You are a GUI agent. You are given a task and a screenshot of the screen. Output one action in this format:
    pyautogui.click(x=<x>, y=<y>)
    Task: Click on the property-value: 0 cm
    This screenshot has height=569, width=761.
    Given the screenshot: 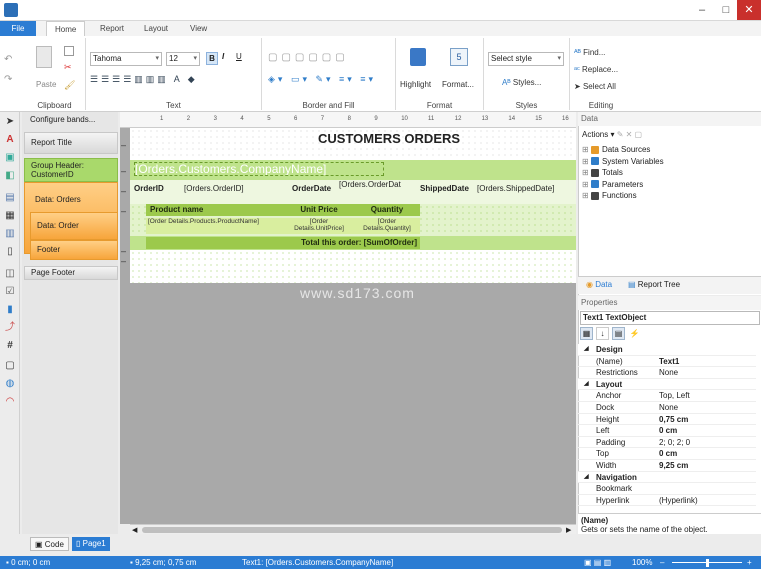 What is the action you would take?
    pyautogui.click(x=668, y=431)
    